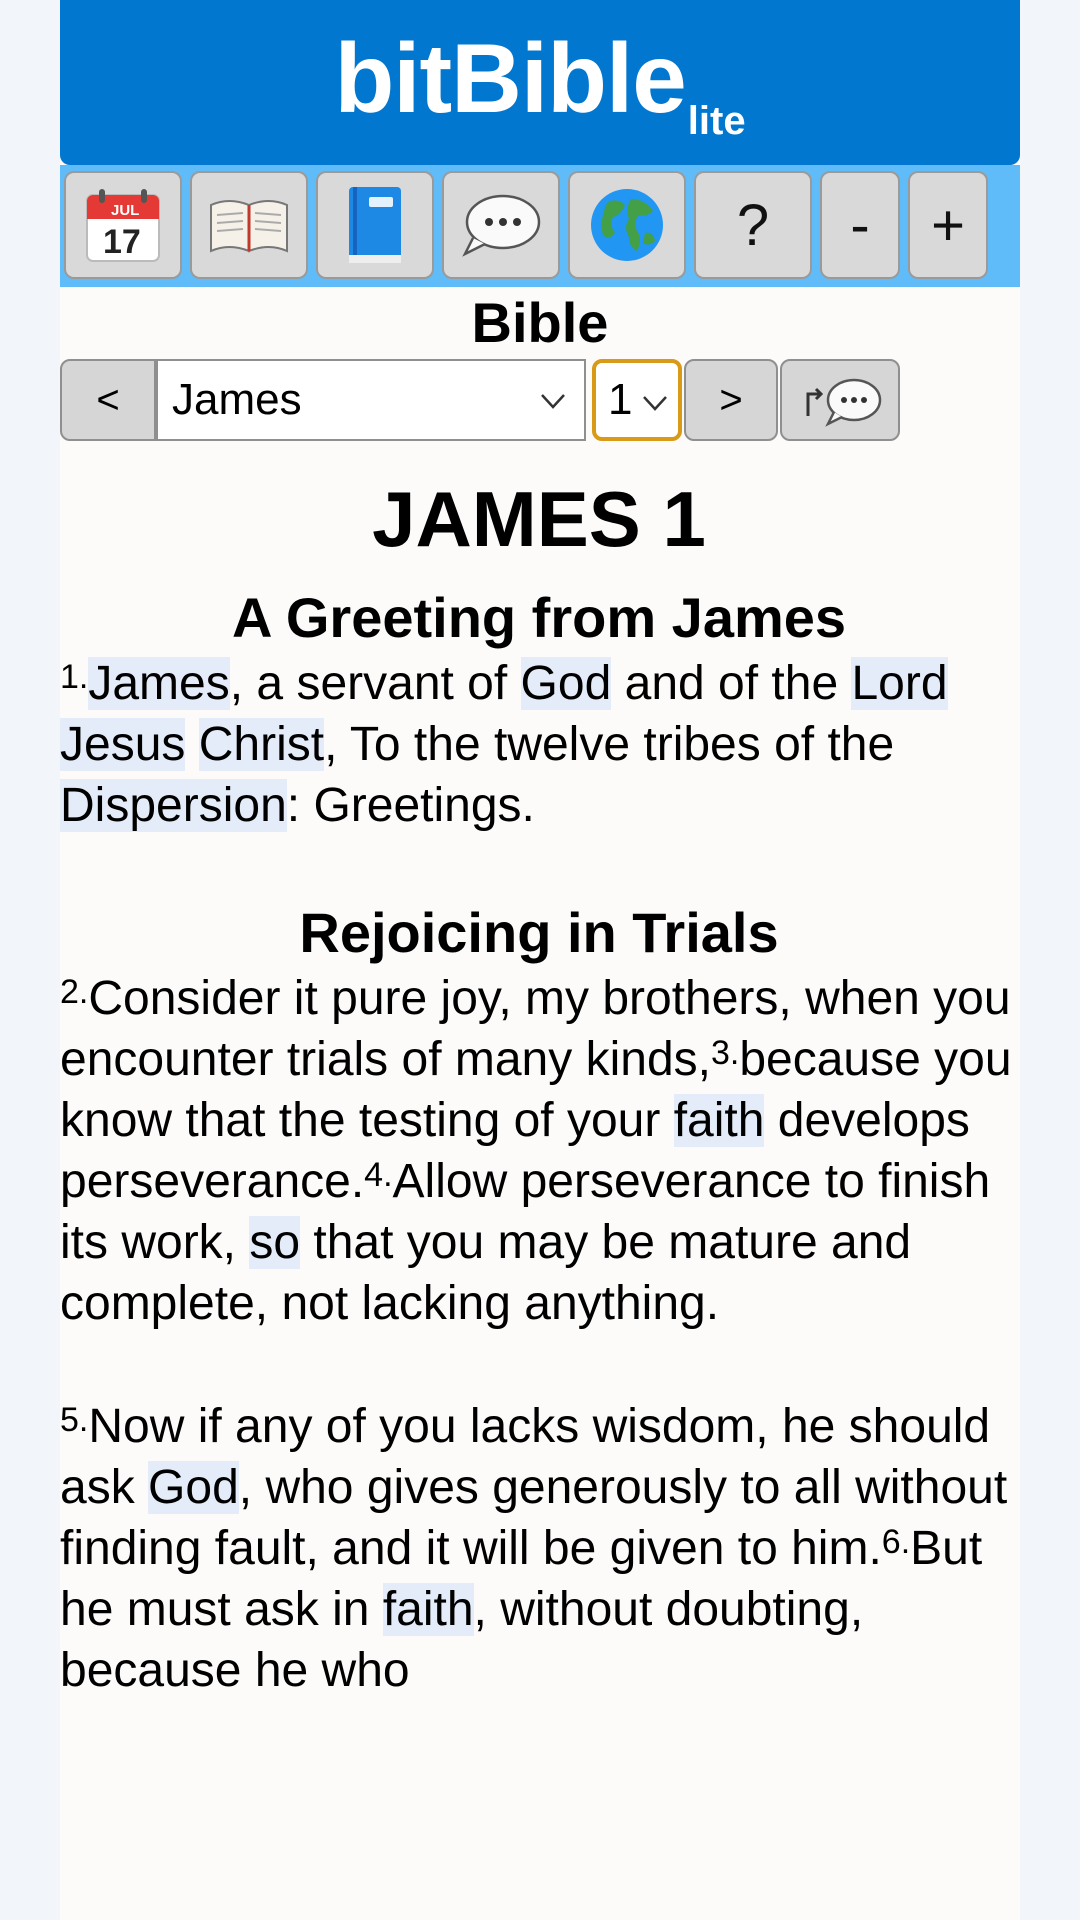 The width and height of the screenshot is (1080, 1920). Describe the element at coordinates (539, 932) in the screenshot. I see `section-heading: Rejoicing in Trials` at that location.